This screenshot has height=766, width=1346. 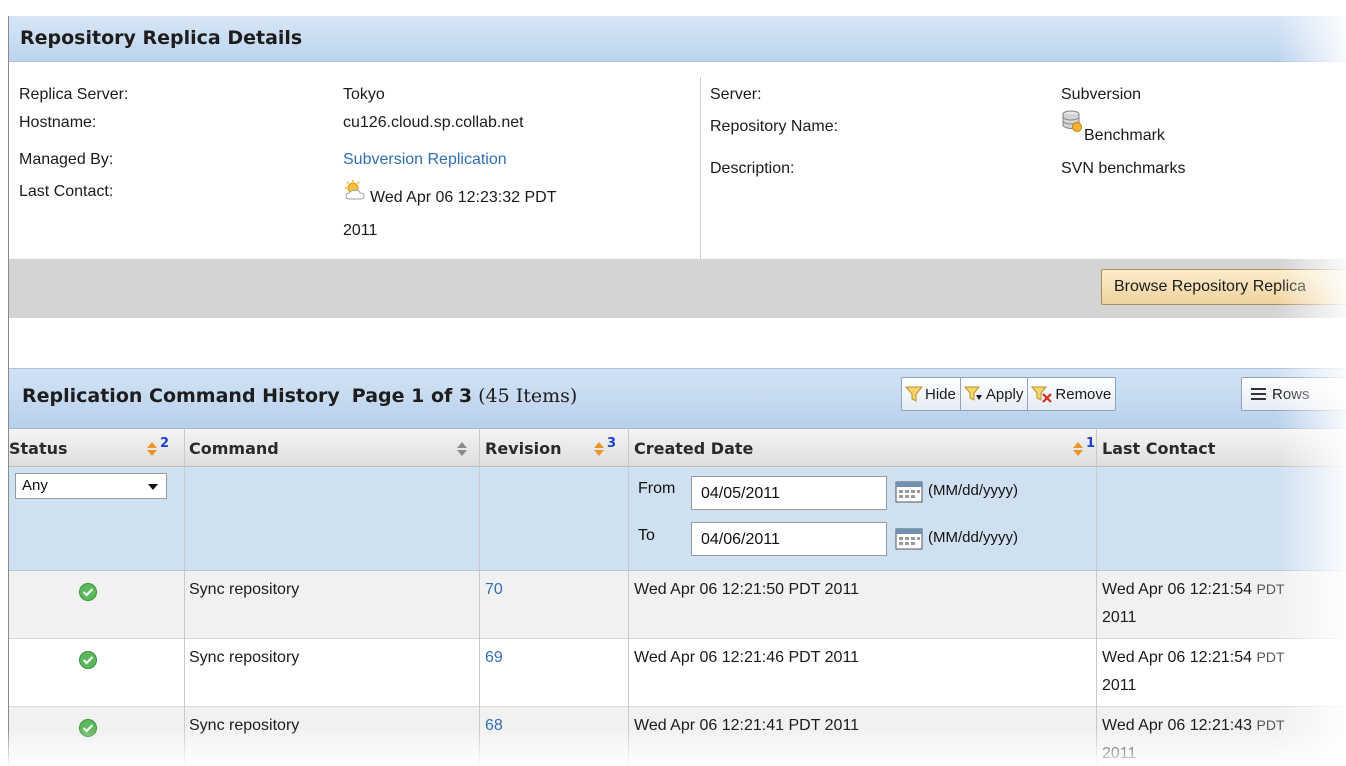 I want to click on revision-link: 70, so click(x=494, y=590).